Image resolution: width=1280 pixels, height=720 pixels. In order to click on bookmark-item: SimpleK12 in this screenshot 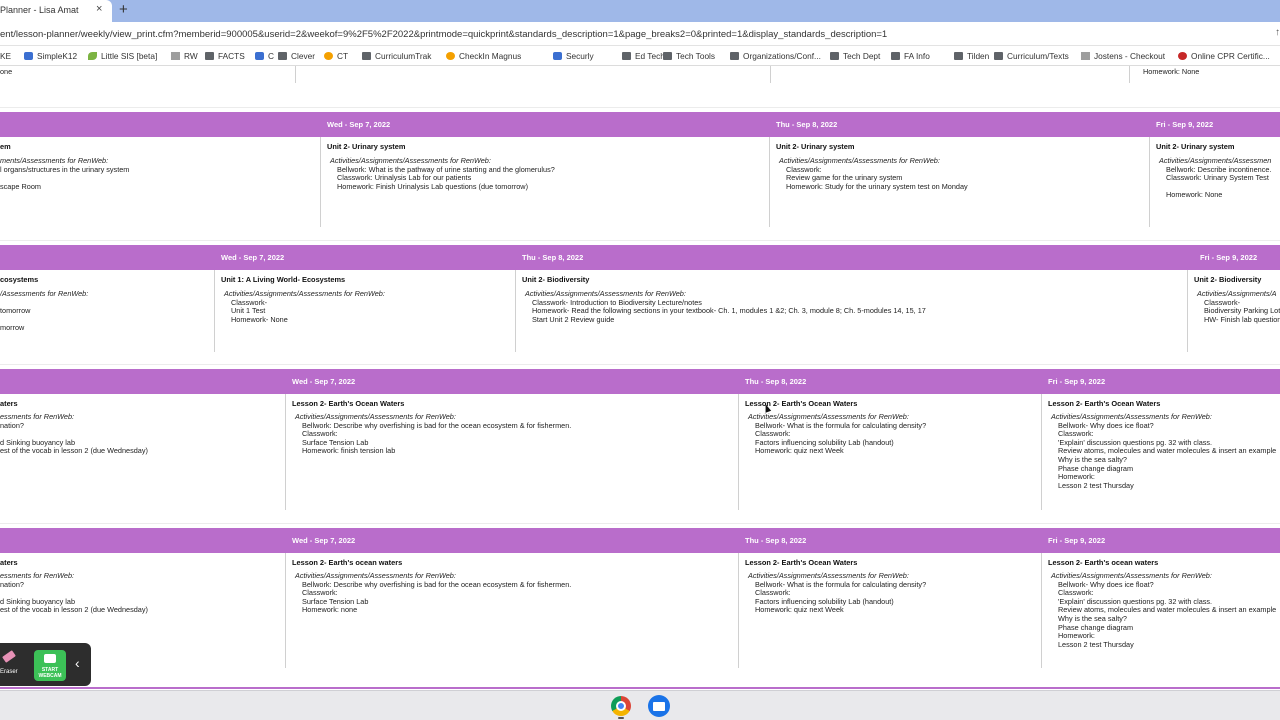, I will do `click(50, 56)`.